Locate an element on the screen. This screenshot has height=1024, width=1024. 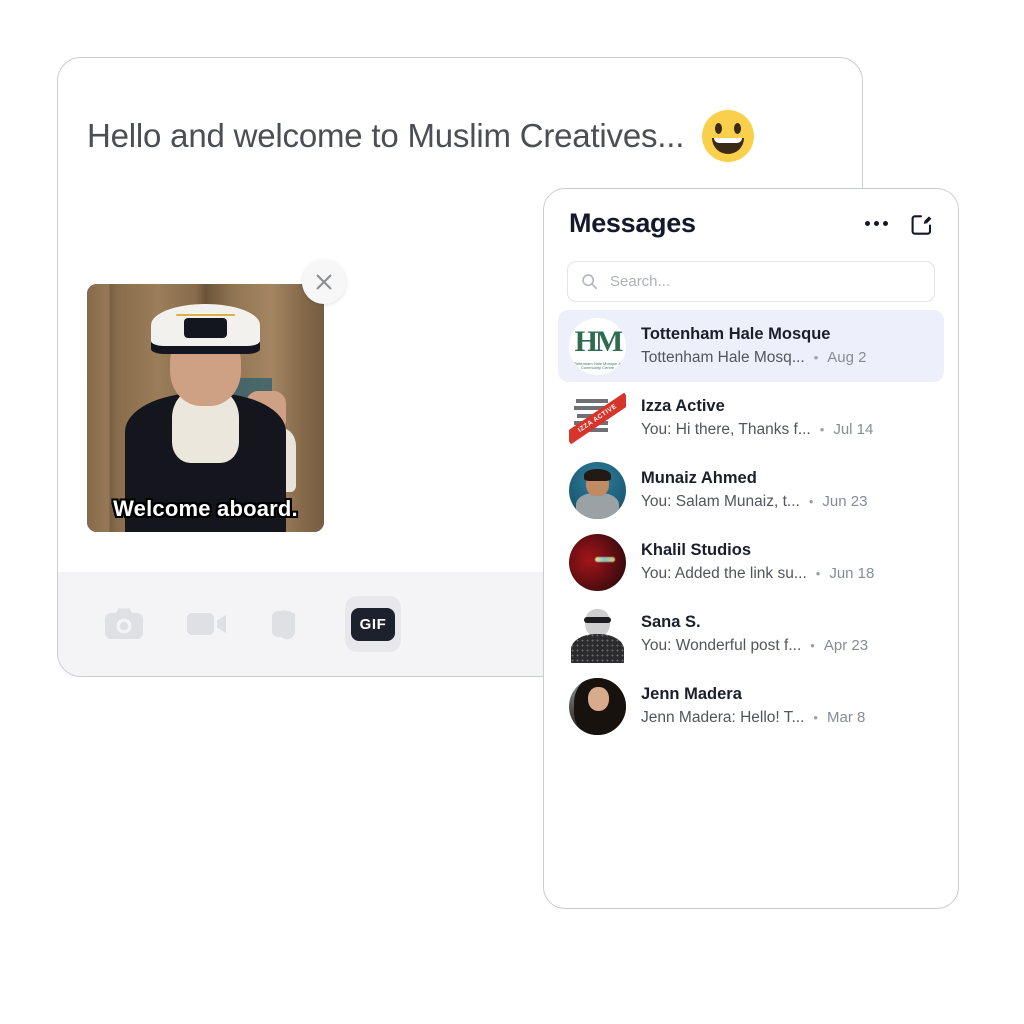
conversation-name: Sana S. is located at coordinates (671, 621).